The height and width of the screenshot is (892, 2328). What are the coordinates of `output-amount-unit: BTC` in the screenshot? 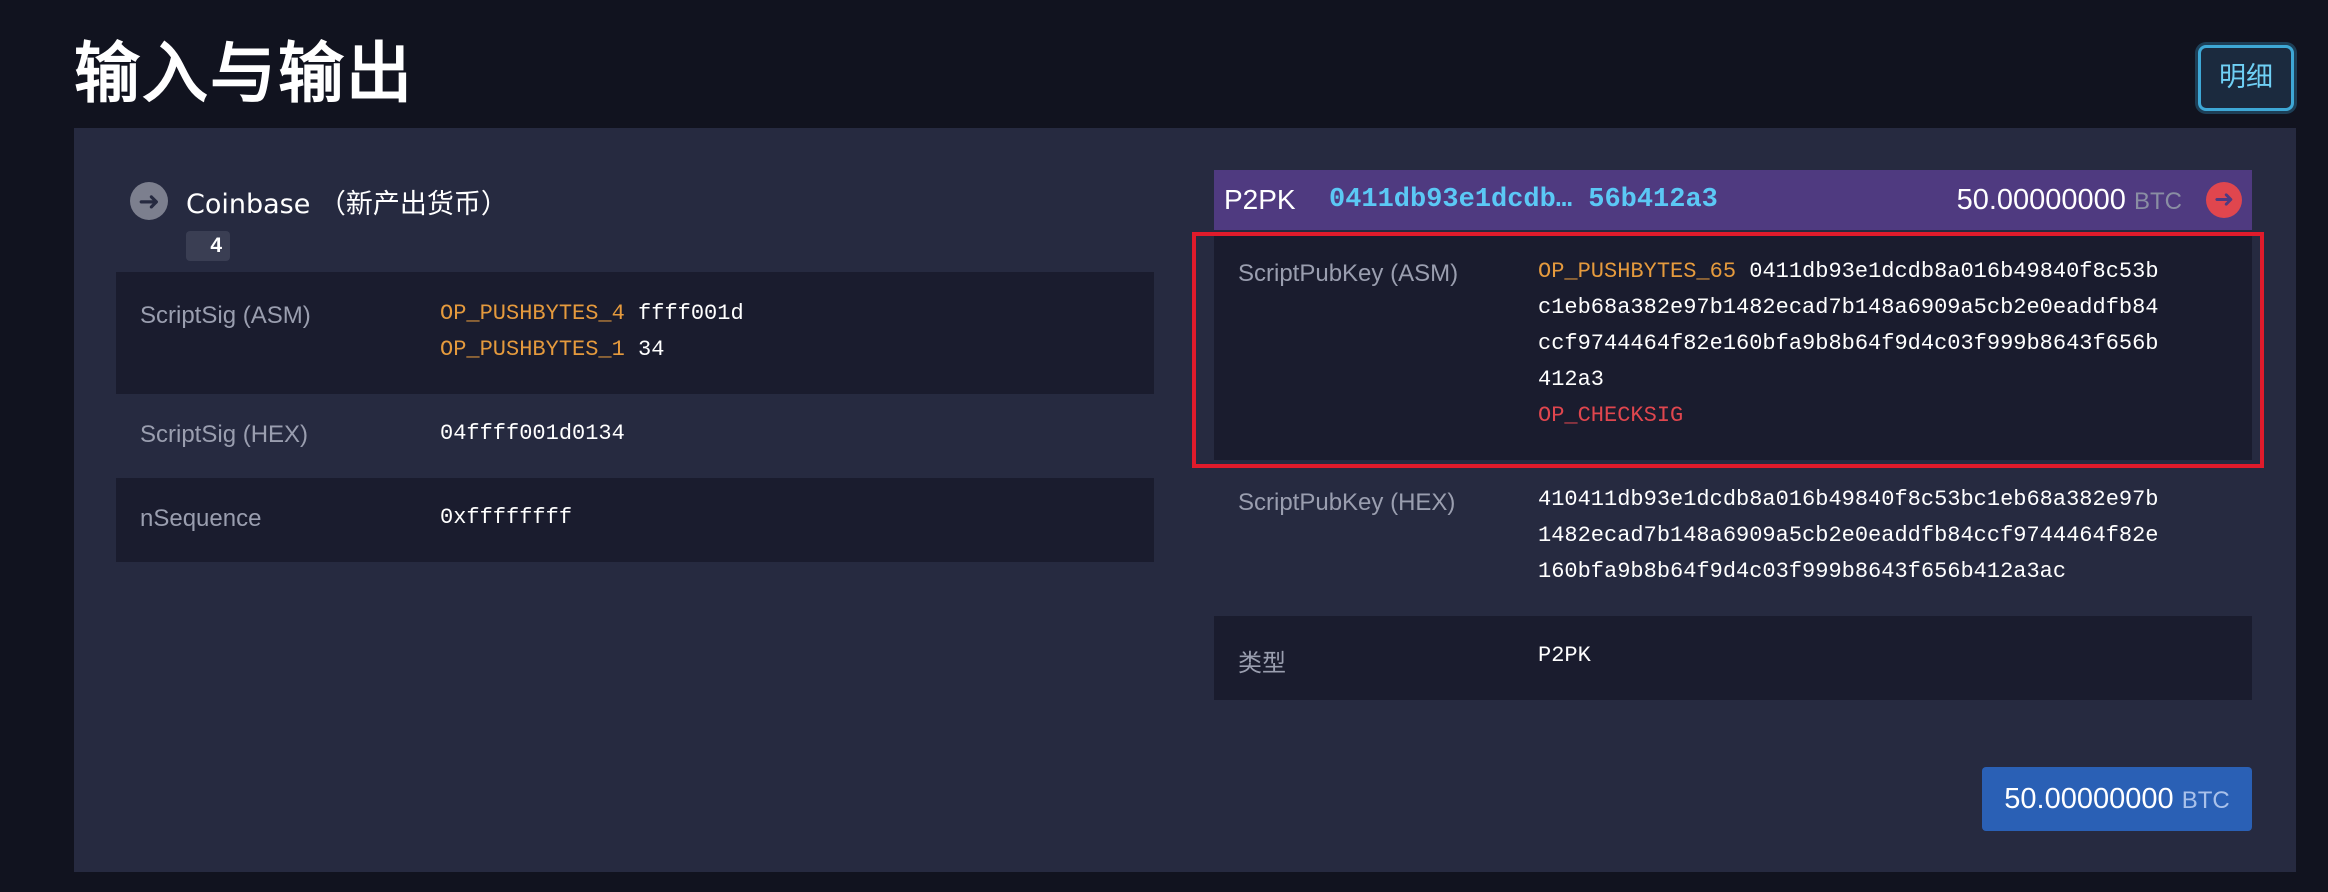 It's located at (2158, 201).